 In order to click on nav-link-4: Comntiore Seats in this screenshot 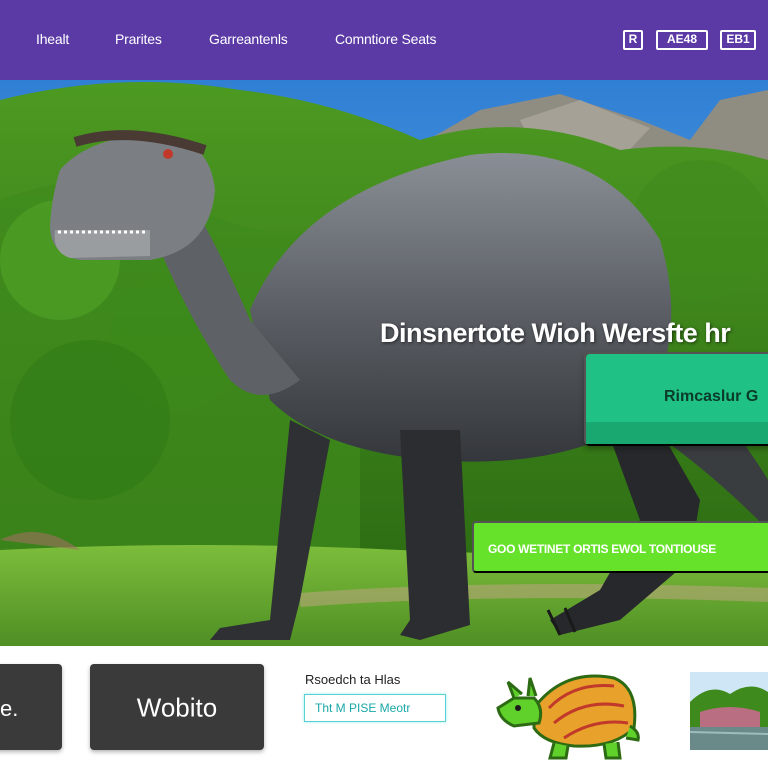, I will do `click(385, 39)`.